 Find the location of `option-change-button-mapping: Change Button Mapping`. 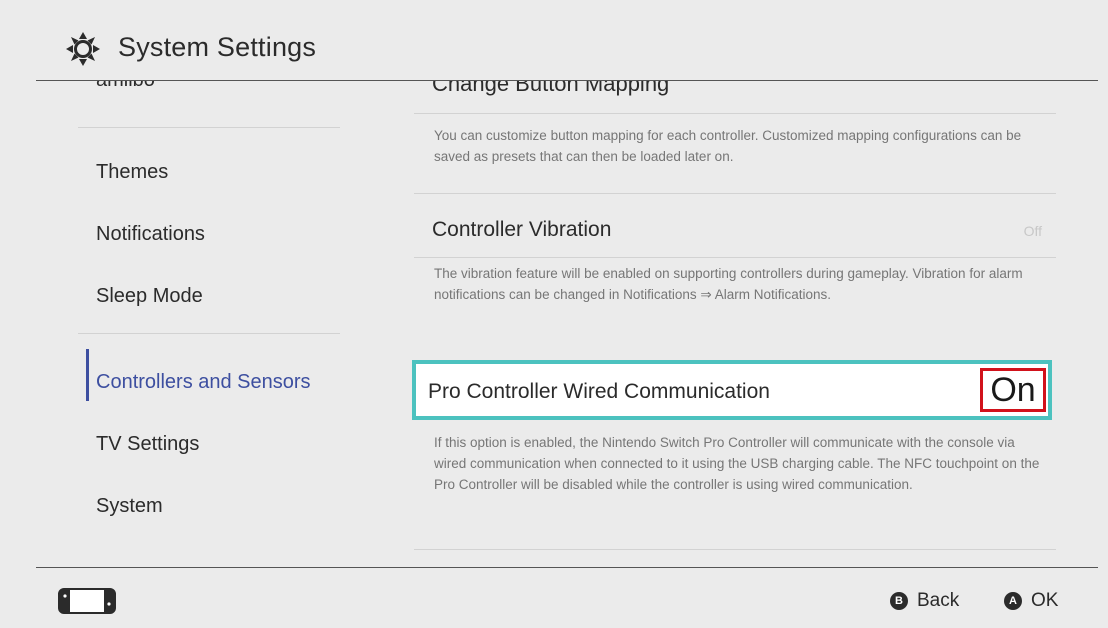

option-change-button-mapping: Change Button Mapping is located at coordinates (550, 89).